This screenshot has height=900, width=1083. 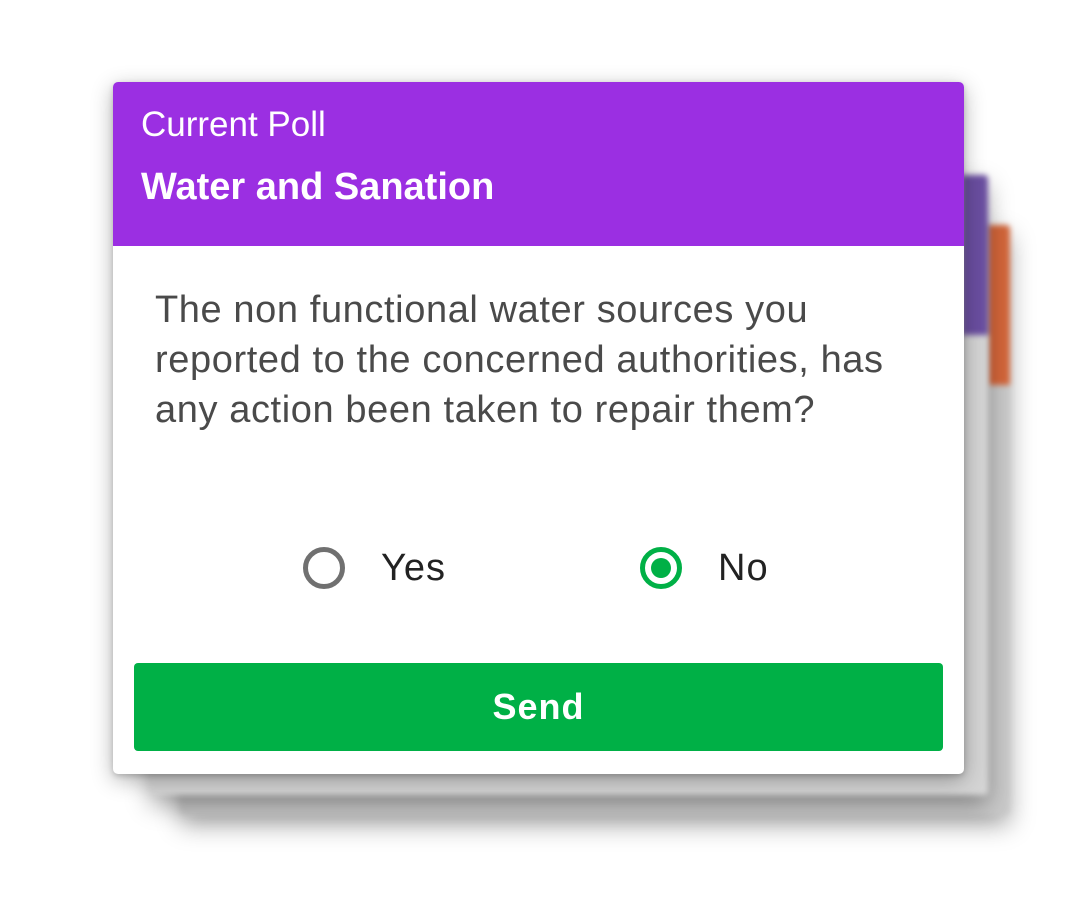 I want to click on option-yes-label: Yes, so click(x=413, y=567).